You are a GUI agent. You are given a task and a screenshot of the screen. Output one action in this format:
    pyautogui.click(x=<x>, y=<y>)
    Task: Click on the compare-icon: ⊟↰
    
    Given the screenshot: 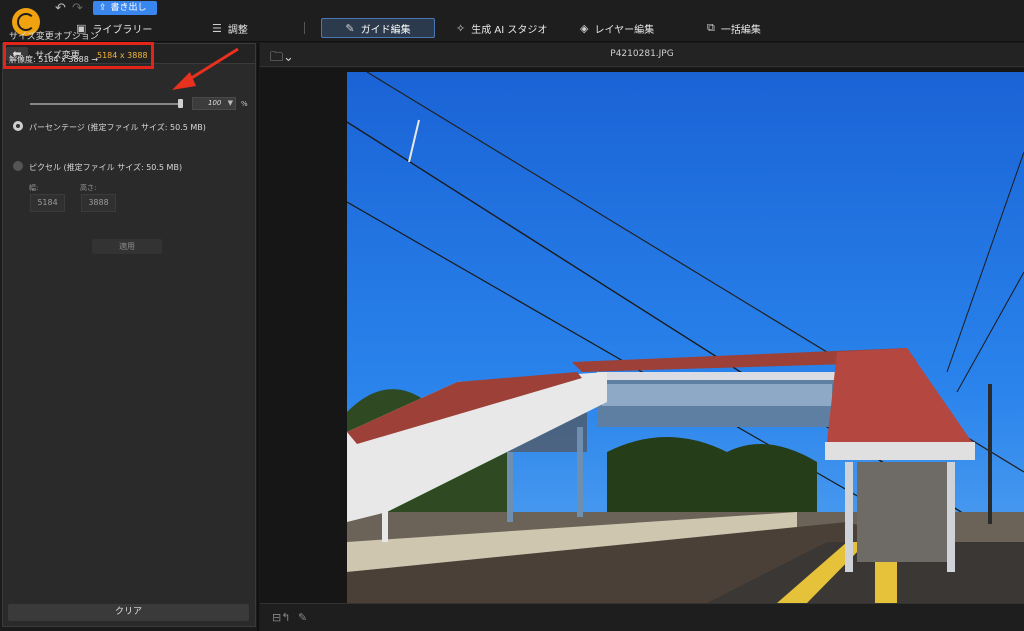 What is the action you would take?
    pyautogui.click(x=281, y=617)
    